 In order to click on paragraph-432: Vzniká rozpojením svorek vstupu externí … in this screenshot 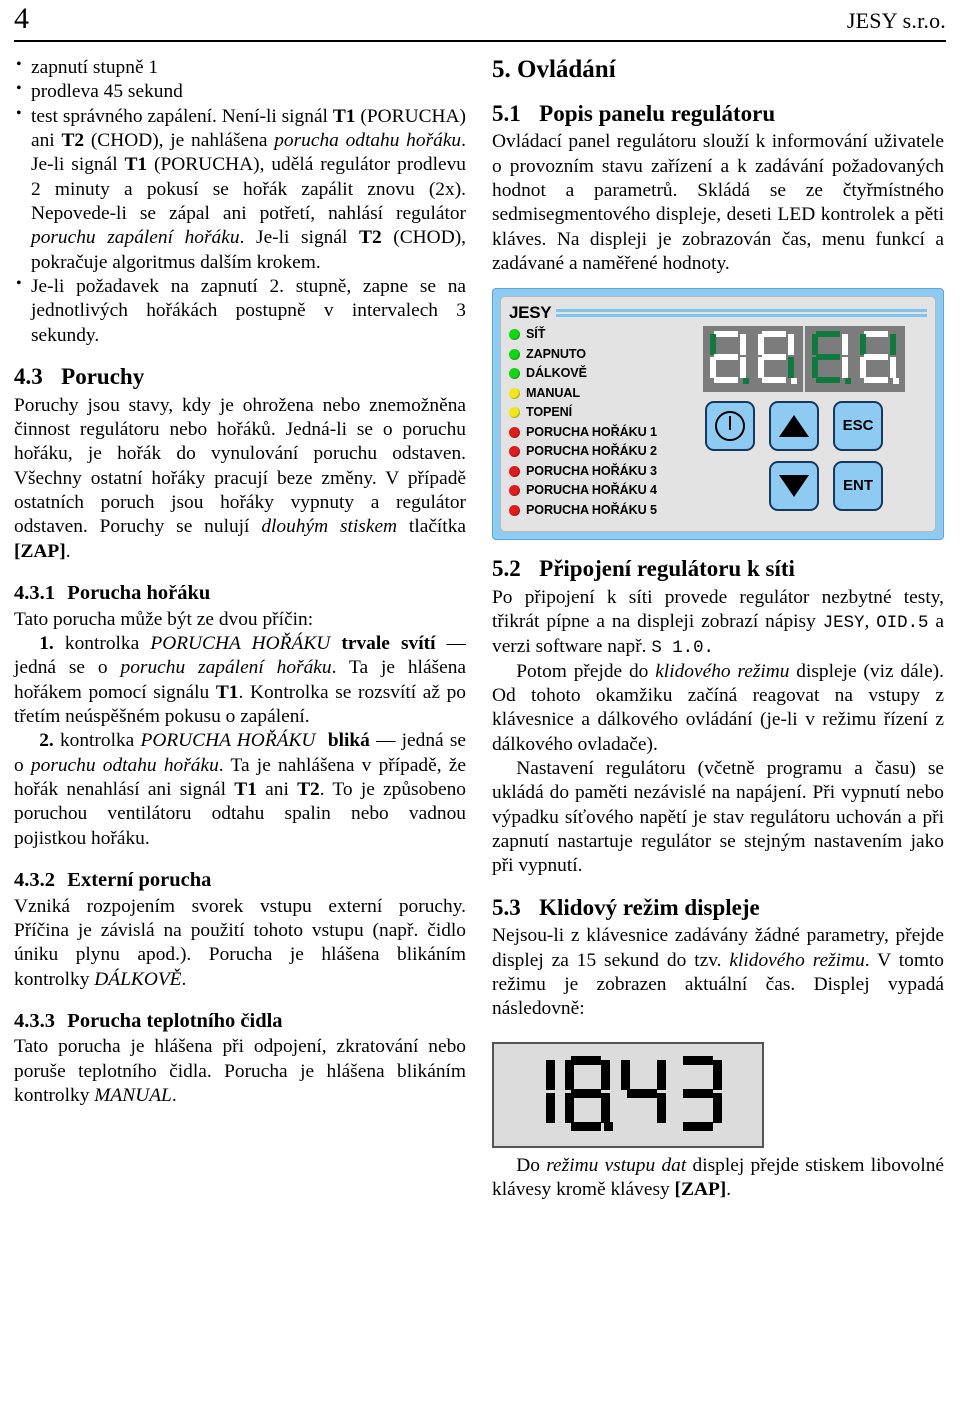, I will do `click(240, 942)`.